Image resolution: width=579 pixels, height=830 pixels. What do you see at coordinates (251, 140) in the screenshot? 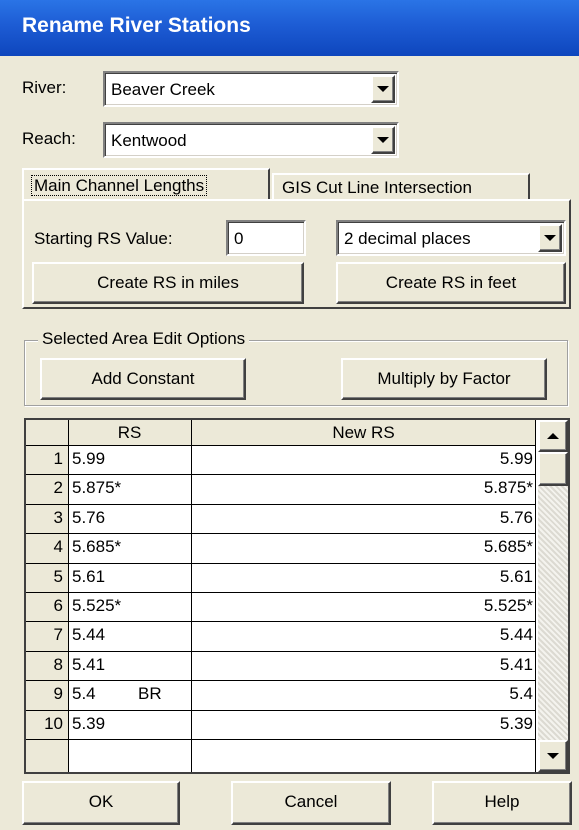
I see `reach-select: Kentwood` at bounding box center [251, 140].